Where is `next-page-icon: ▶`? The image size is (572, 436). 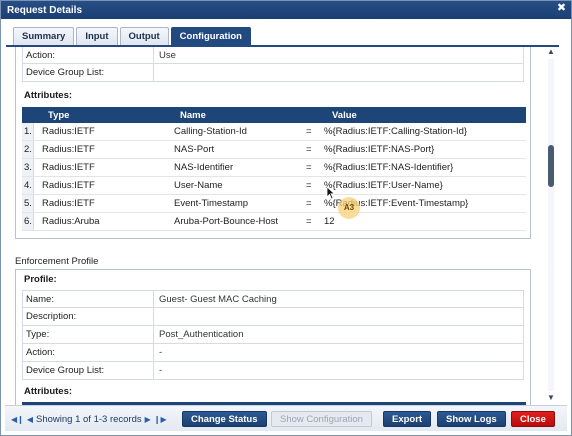 next-page-icon: ▶ is located at coordinates (148, 419).